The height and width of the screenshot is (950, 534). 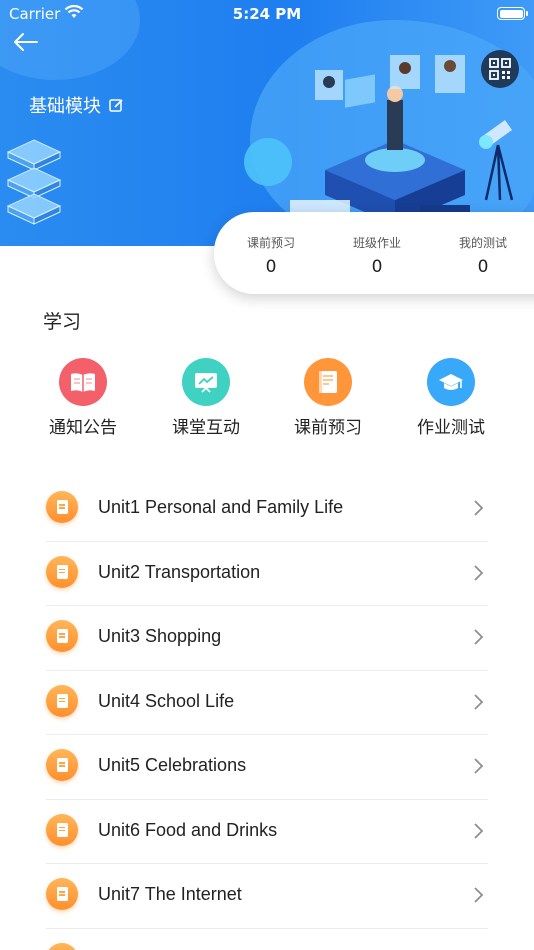 I want to click on grid-item-preview: 课前预习, so click(x=328, y=398).